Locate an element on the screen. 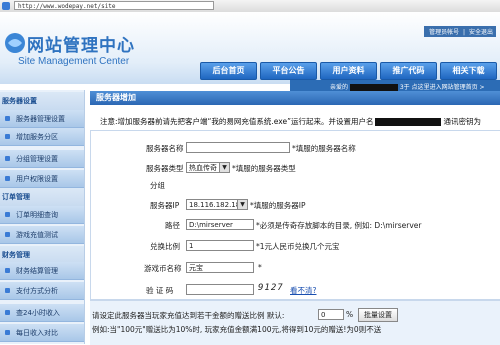 The height and width of the screenshot is (345, 500). captcha-image: 9127 is located at coordinates (271, 288).